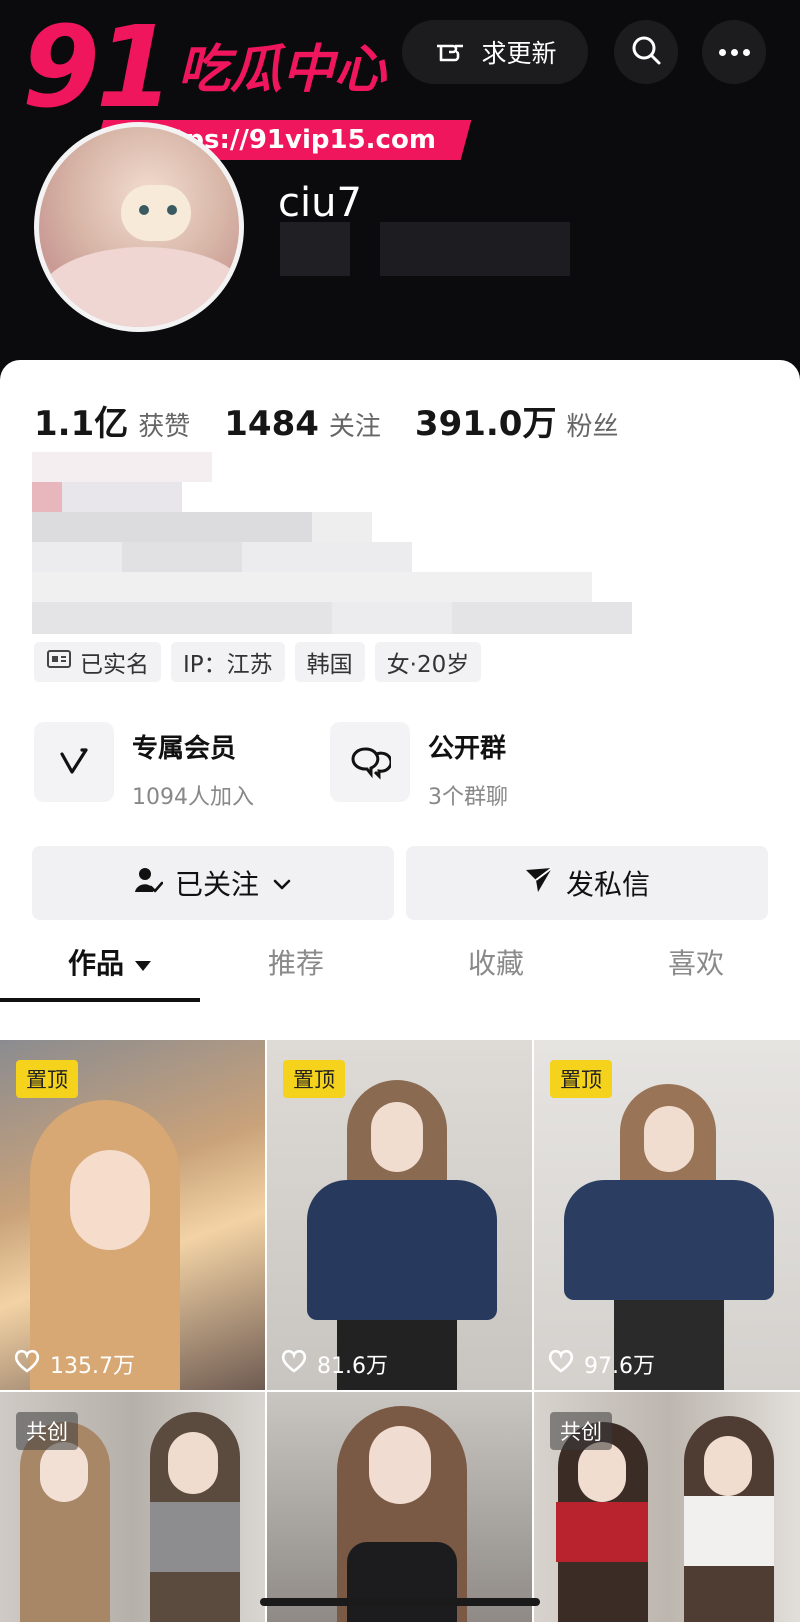 Image resolution: width=800 pixels, height=1622 pixels. I want to click on search-button, so click(646, 52).